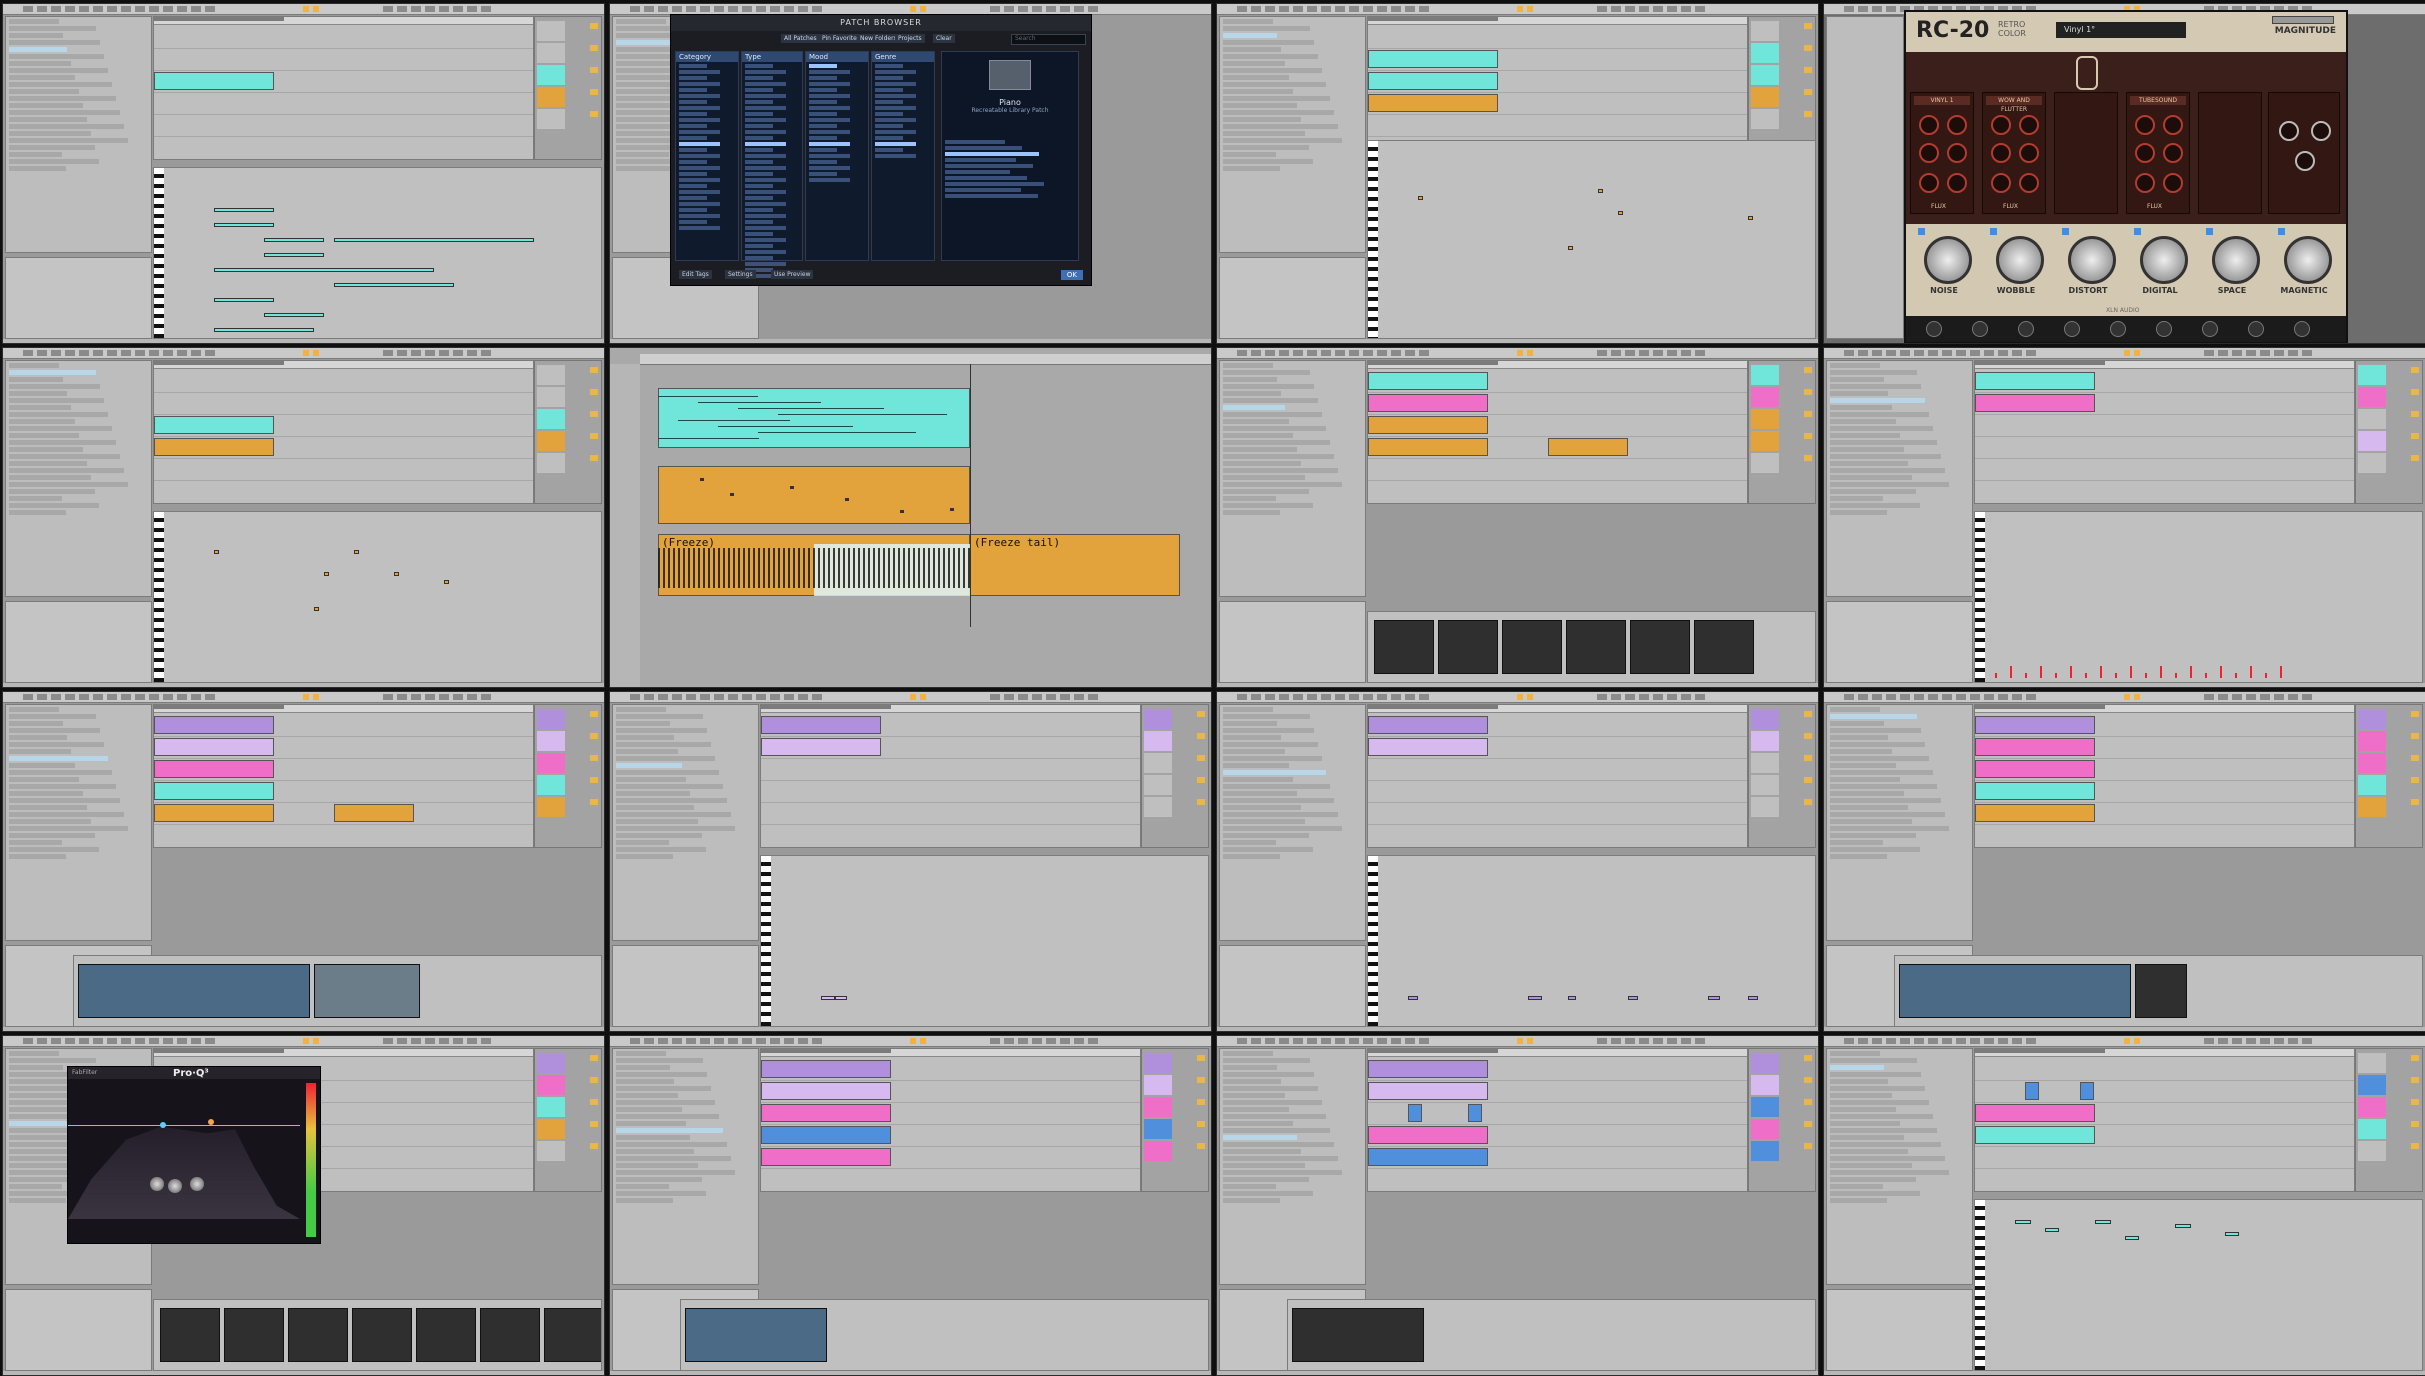 This screenshot has height=1376, width=2425. I want to click on search-field: Search, so click(1048, 39).